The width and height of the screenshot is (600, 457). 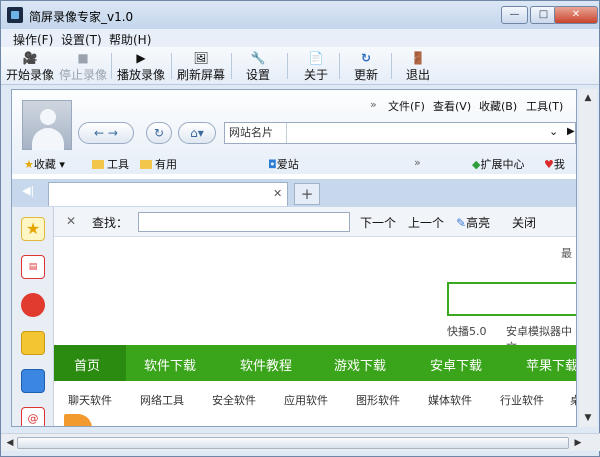 I want to click on nav-android: 安卓下载, so click(x=456, y=364).